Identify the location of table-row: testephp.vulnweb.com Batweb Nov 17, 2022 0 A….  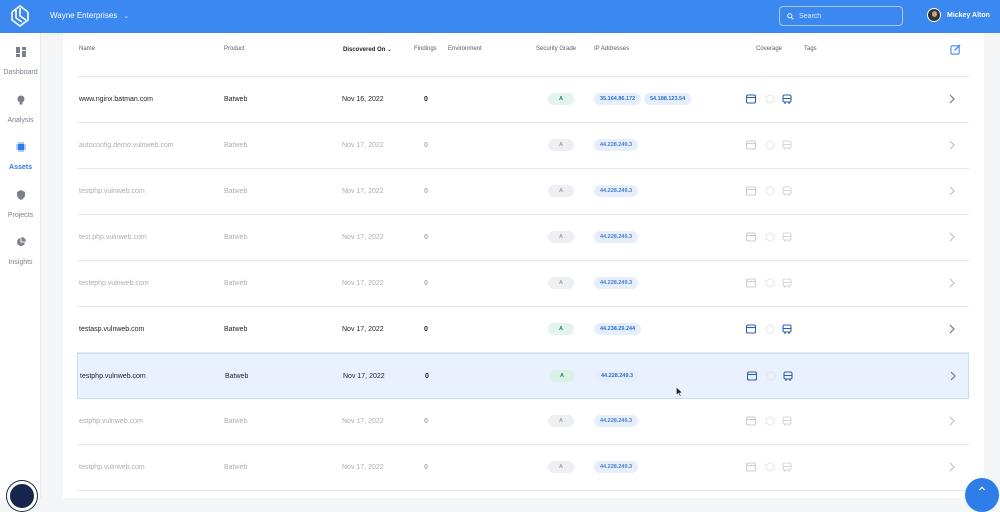
(523, 284).